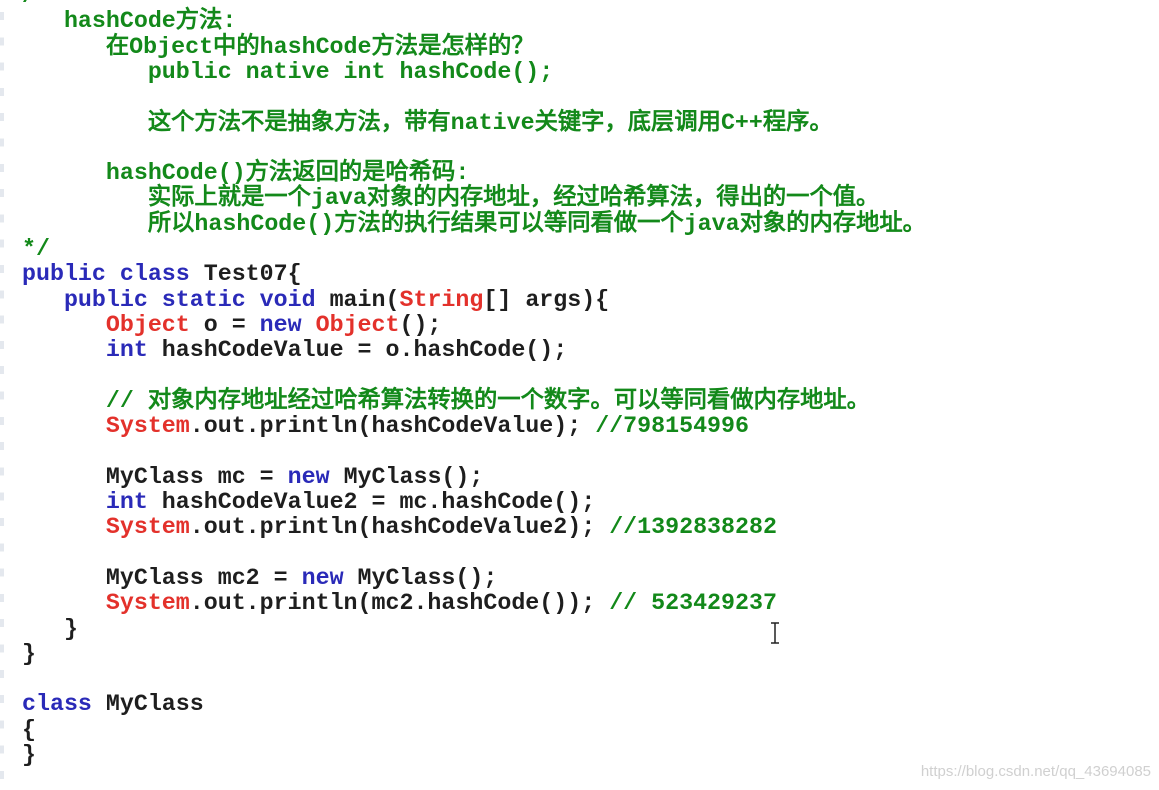 The image size is (1159, 790). I want to click on code-token-plain: .out.println(hashCodeValue2);, so click(399, 527).